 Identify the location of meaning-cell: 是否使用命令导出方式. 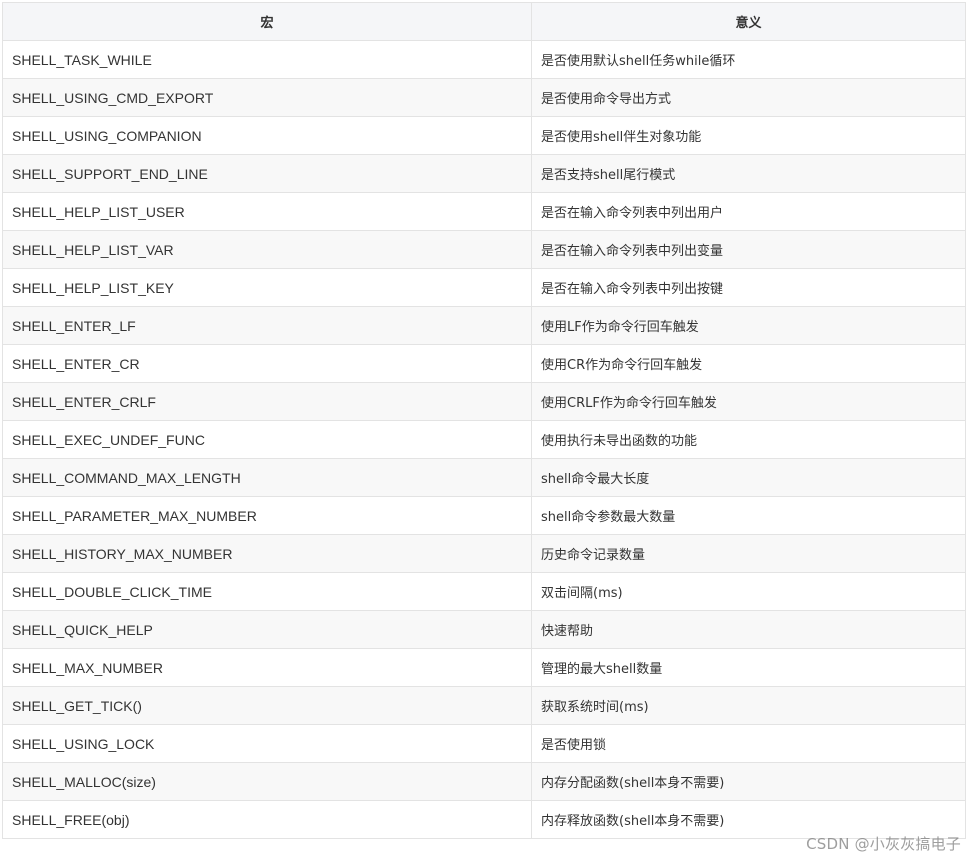
(748, 97).